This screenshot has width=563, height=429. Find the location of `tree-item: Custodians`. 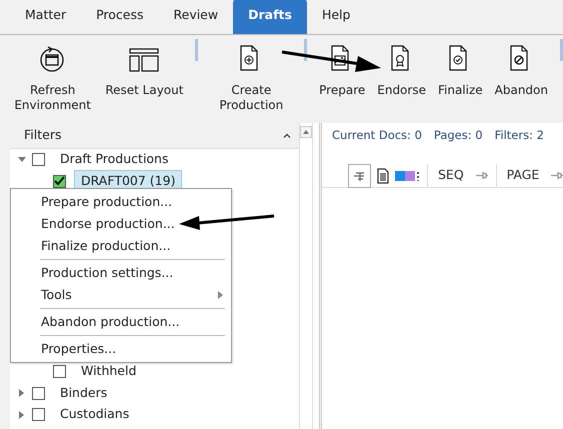

tree-item: Custodians is located at coordinates (94, 414).